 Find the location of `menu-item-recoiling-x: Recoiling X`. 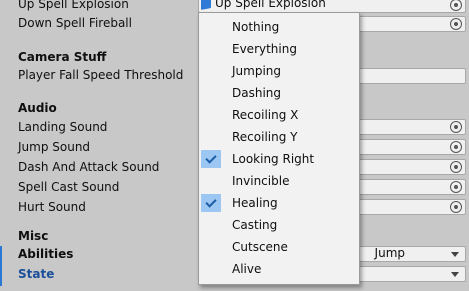

menu-item-recoiling-x: Recoiling X is located at coordinates (279, 115).